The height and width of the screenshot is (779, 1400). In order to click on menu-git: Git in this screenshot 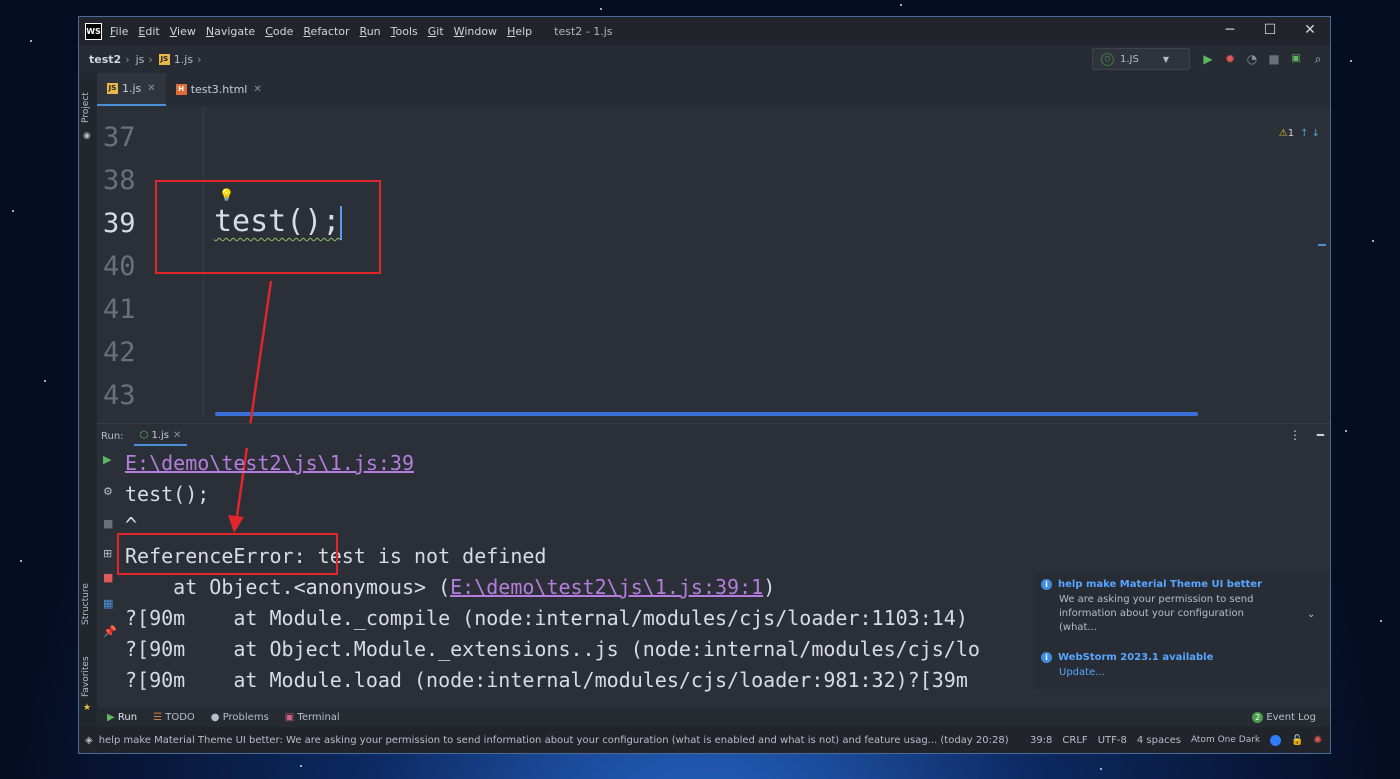, I will do `click(436, 31)`.